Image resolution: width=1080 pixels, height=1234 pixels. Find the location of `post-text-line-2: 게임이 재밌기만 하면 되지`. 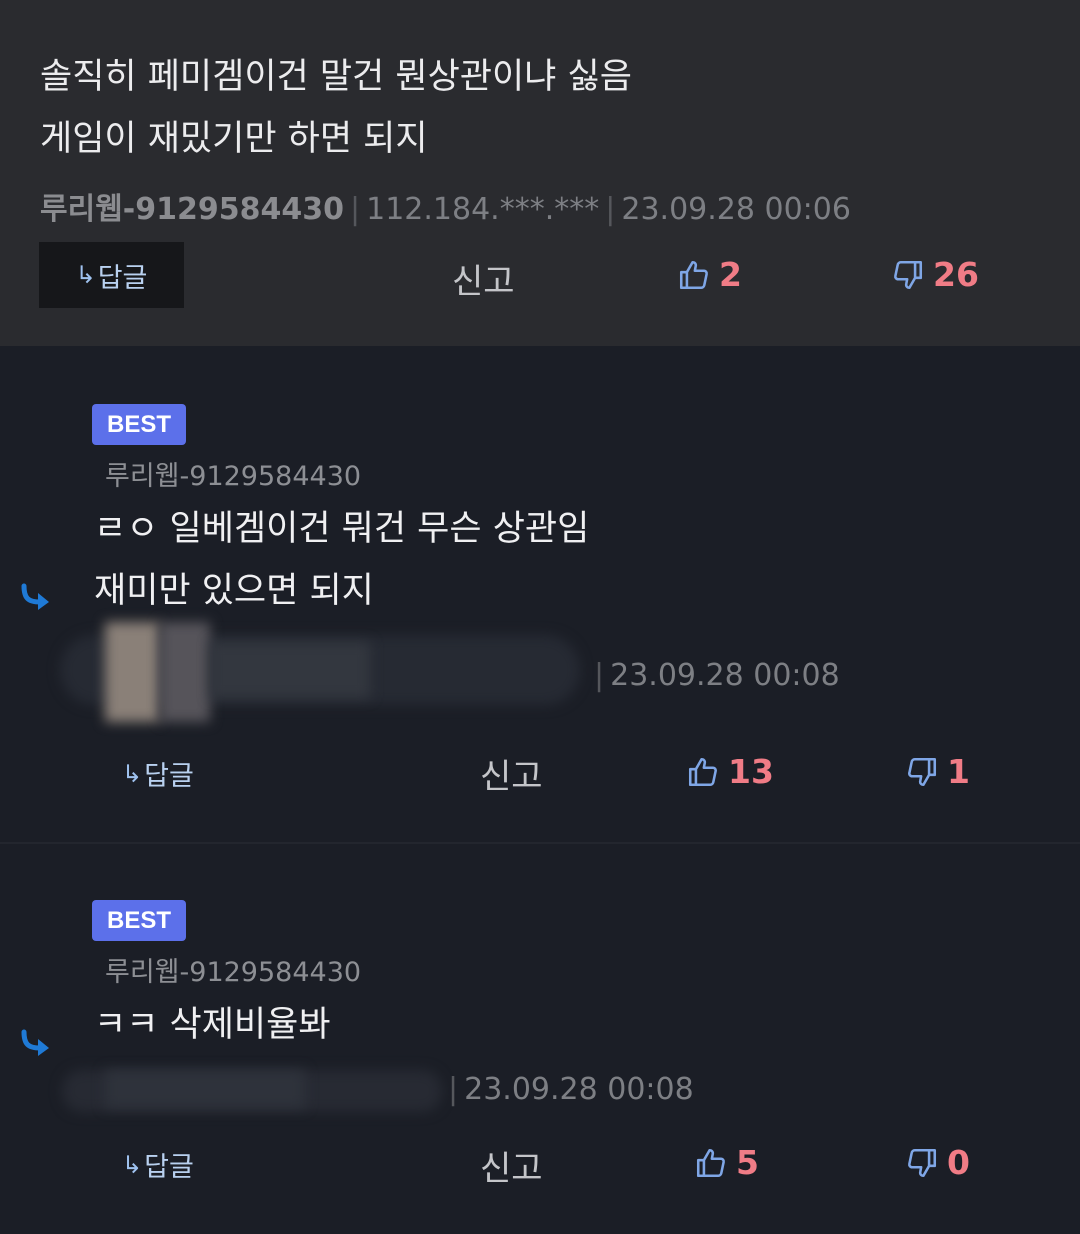

post-text-line-2: 게임이 재밌기만 하면 되지 is located at coordinates (234, 139).